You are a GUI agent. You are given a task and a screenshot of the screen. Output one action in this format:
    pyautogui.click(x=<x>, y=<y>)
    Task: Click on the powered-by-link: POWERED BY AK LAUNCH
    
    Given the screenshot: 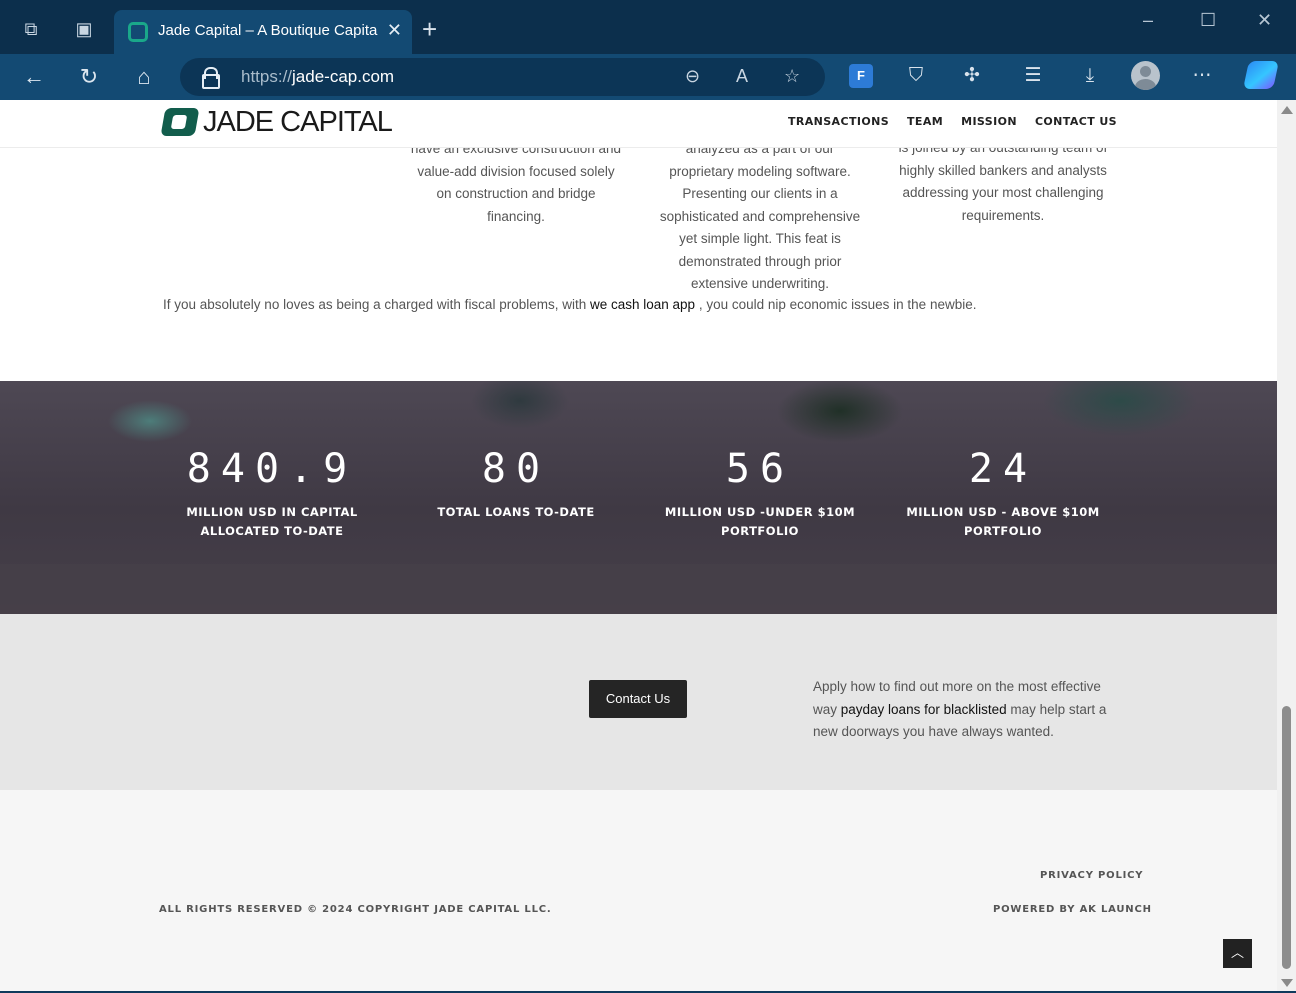 What is the action you would take?
    pyautogui.click(x=1072, y=909)
    